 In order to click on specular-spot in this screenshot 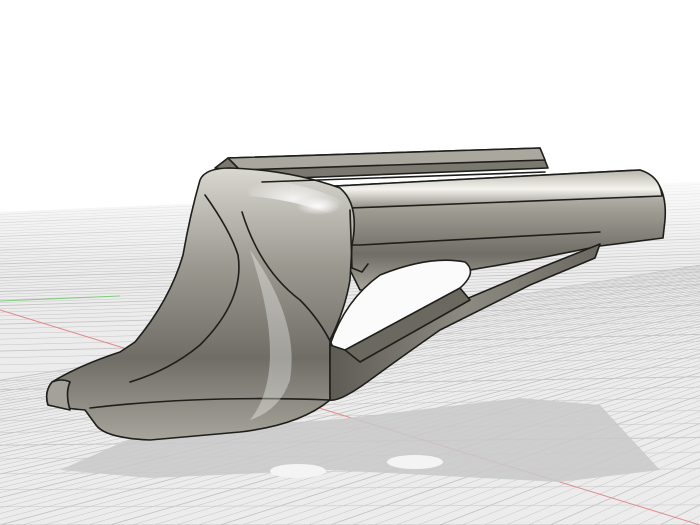, I will do `click(318, 206)`.